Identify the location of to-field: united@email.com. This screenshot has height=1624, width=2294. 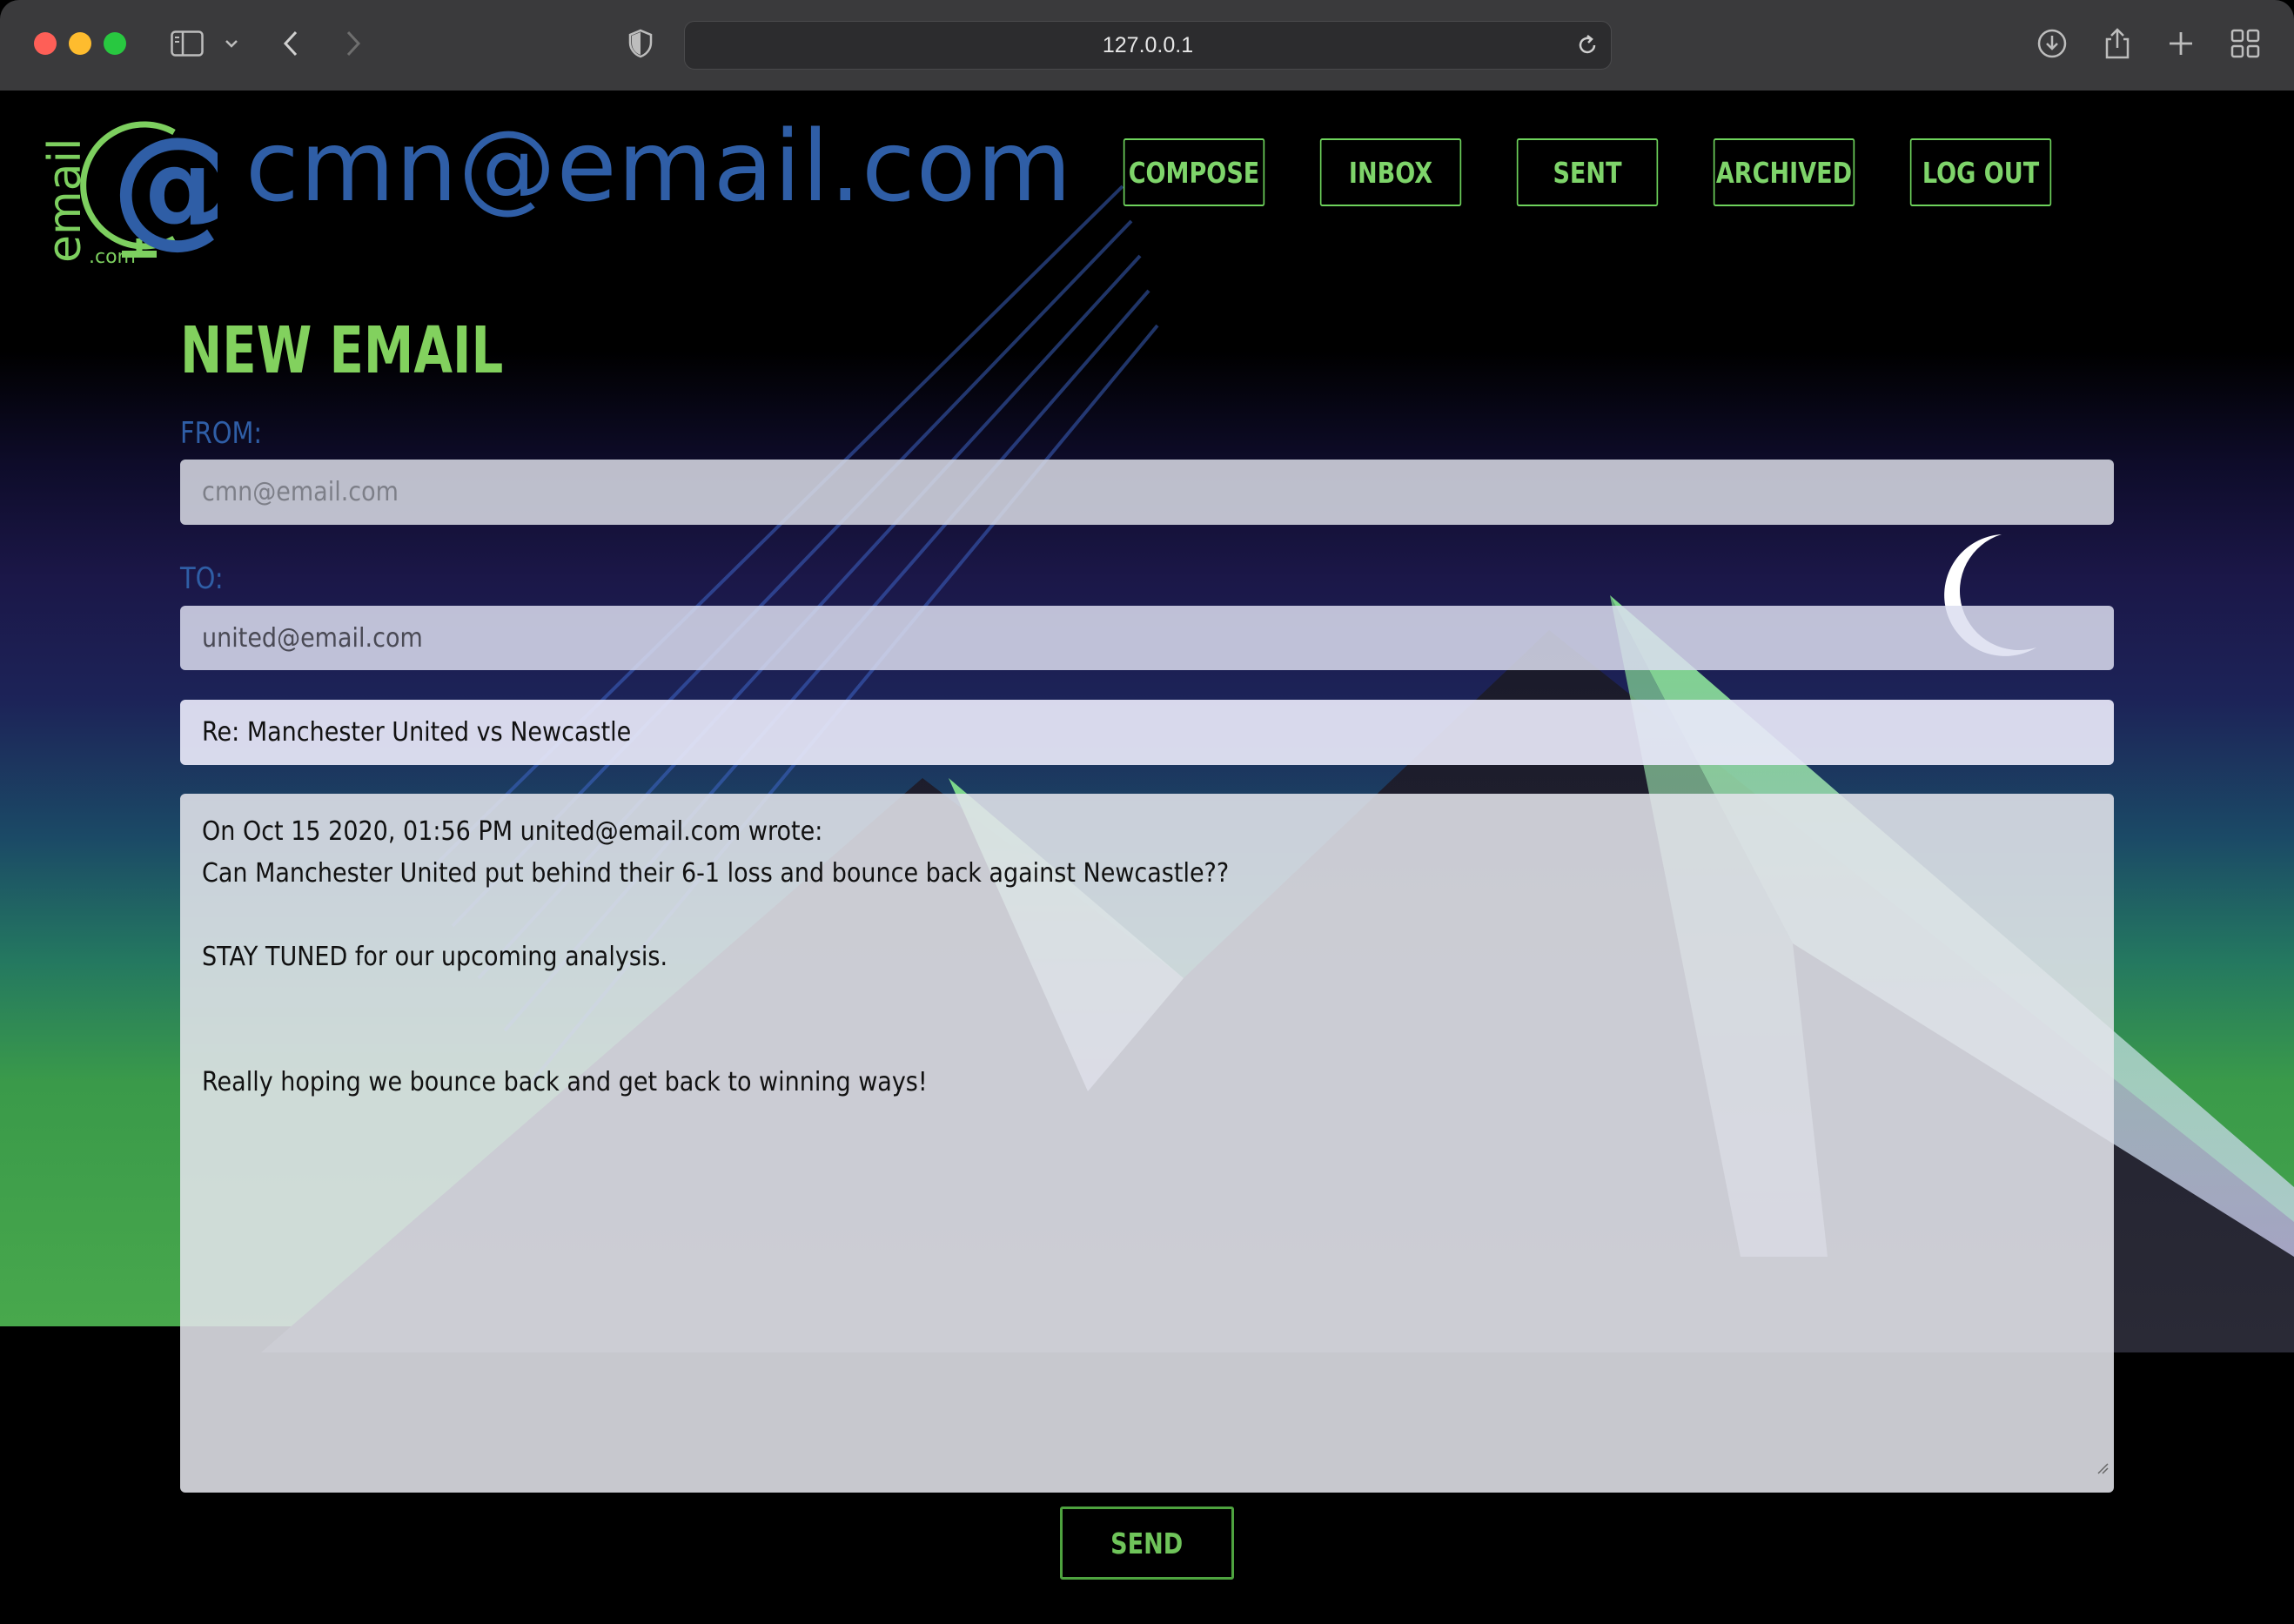
(1147, 638).